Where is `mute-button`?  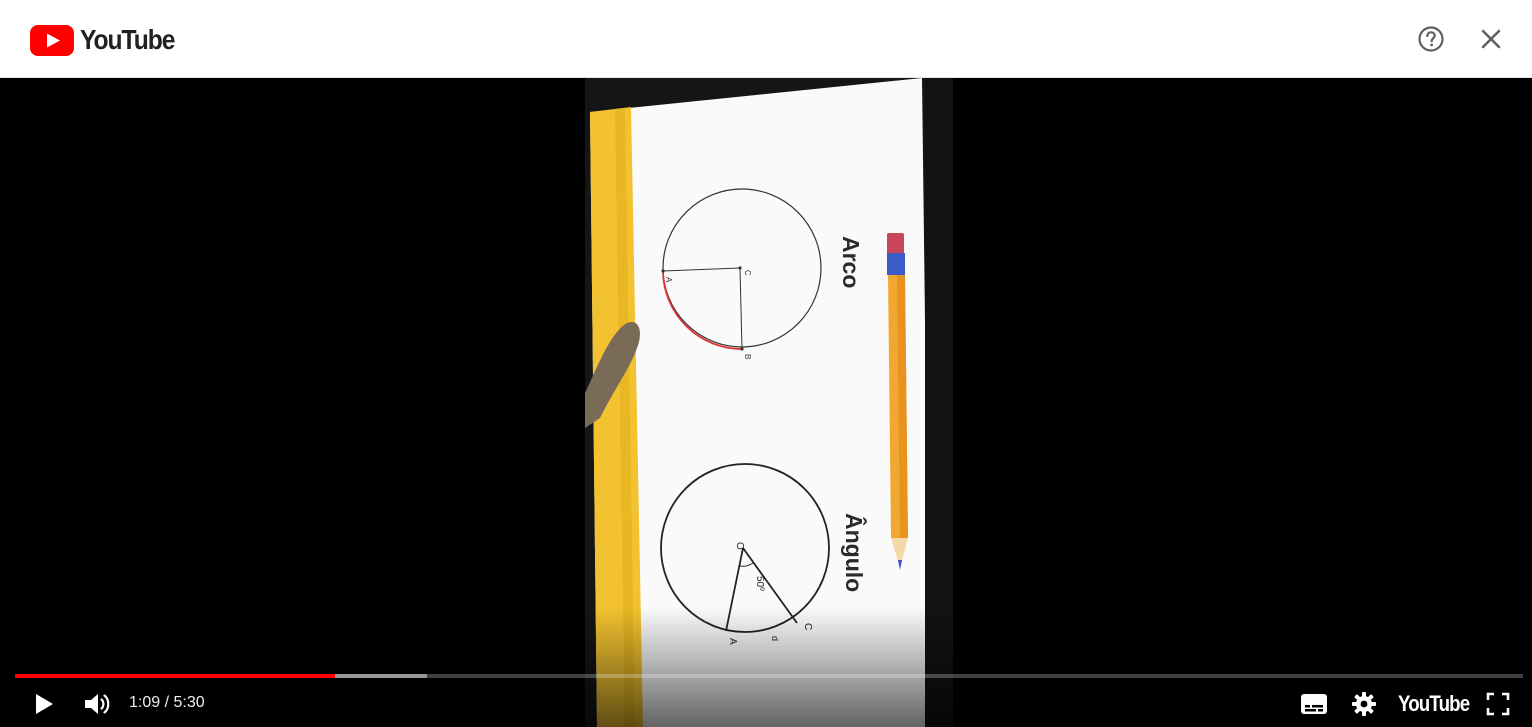 mute-button is located at coordinates (97, 704).